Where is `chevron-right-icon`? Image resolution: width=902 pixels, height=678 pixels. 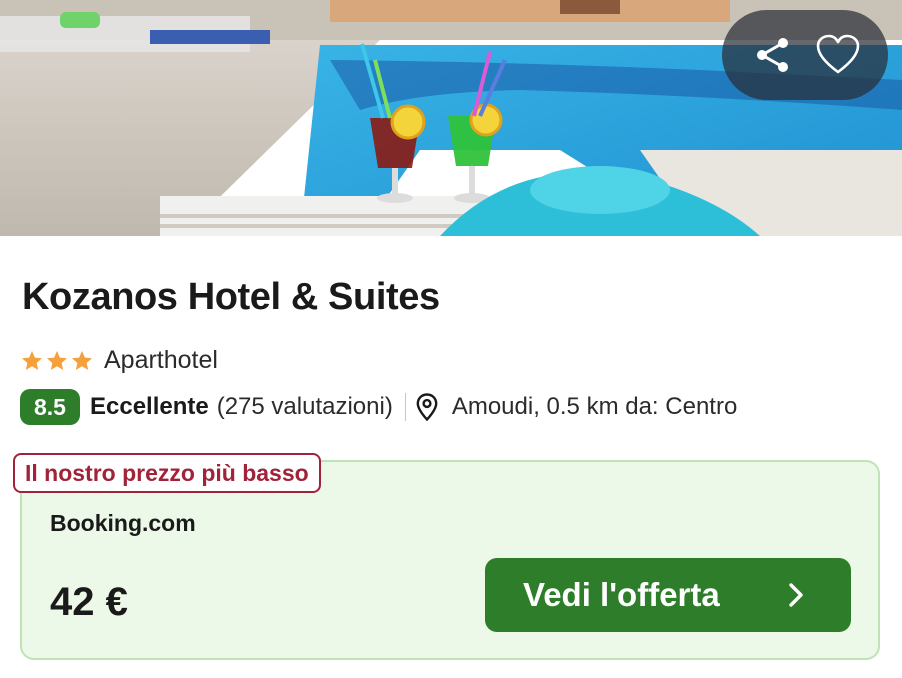 chevron-right-icon is located at coordinates (796, 595).